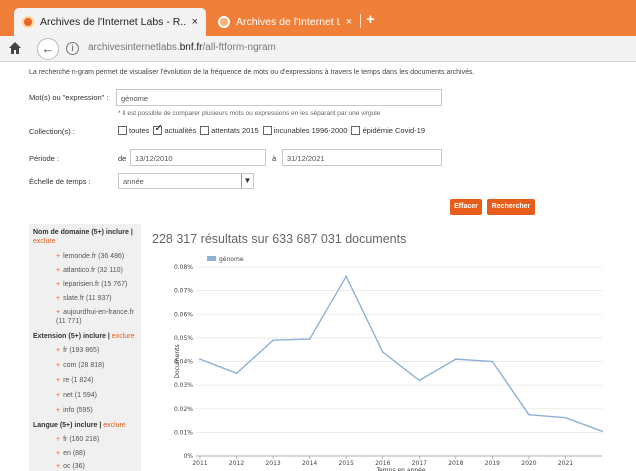  Describe the element at coordinates (362, 157) in the screenshot. I see `date-to-input: 31/12/2021` at that location.